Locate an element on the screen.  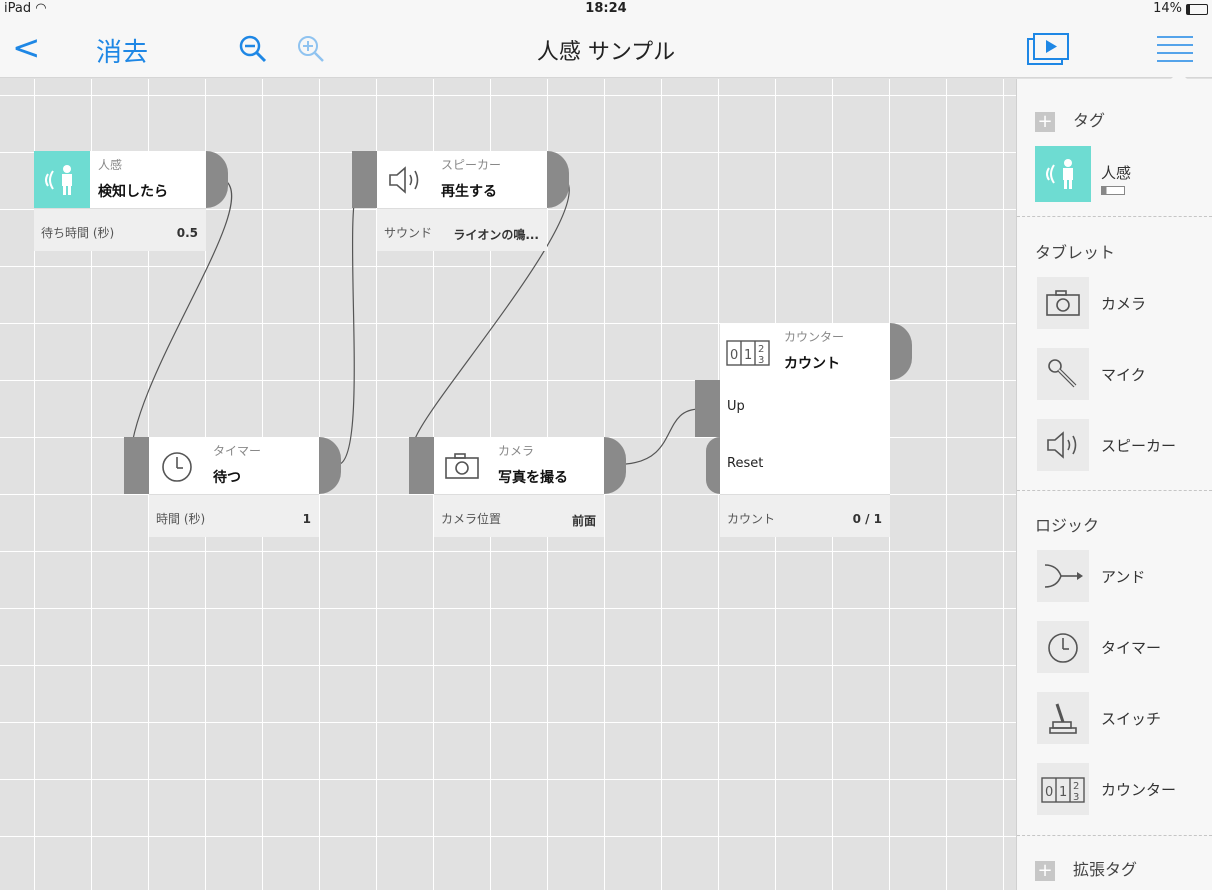
param-label: カウント is located at coordinates (751, 519).